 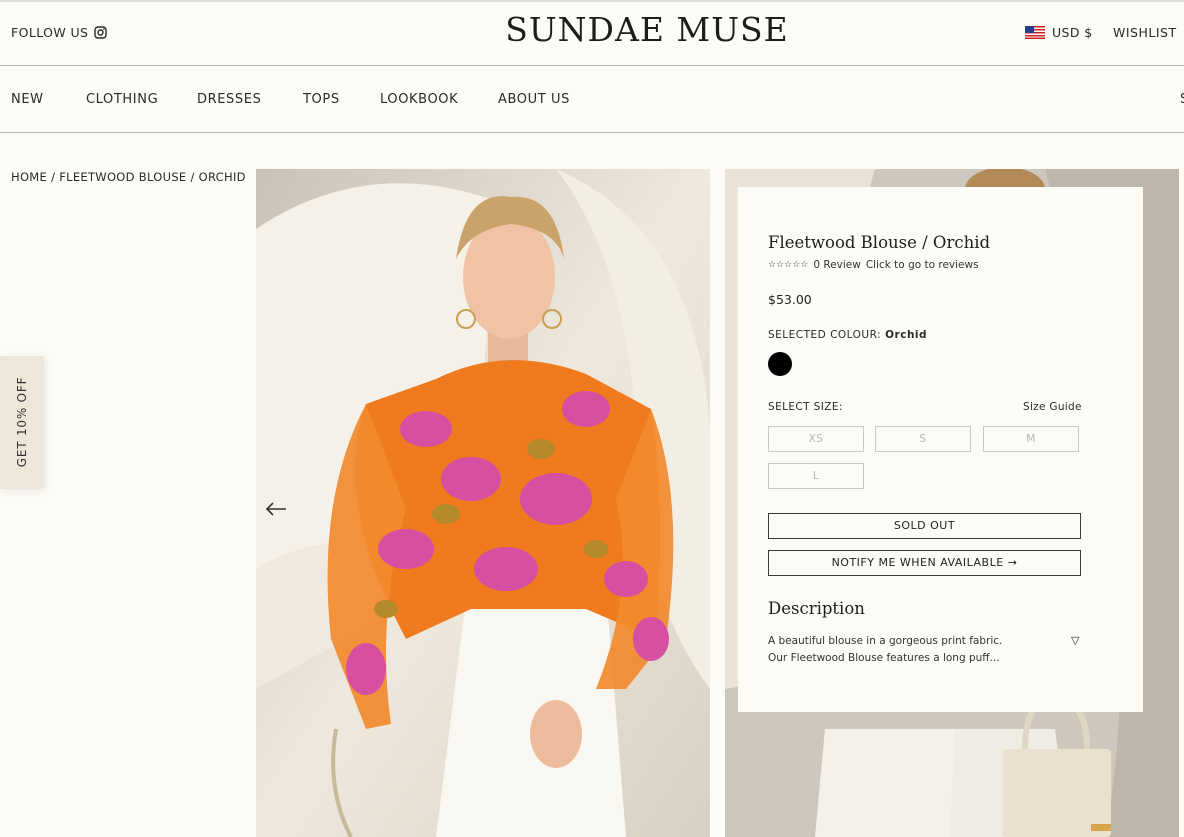 I want to click on discount-tab-label: GET 10% OFF, so click(x=22, y=422).